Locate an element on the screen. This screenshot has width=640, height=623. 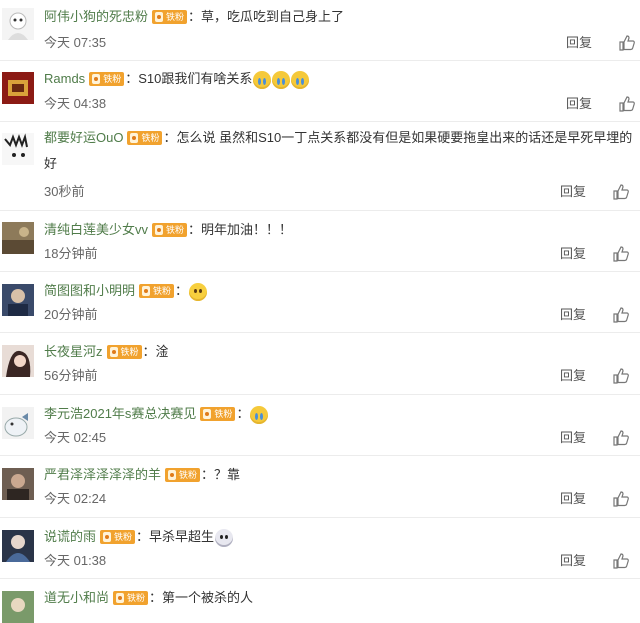
comment-item: 严君泽泽泽泽泽的羊 铁粉 ：？靠 今天 02:24 回复 is located at coordinates (320, 487).